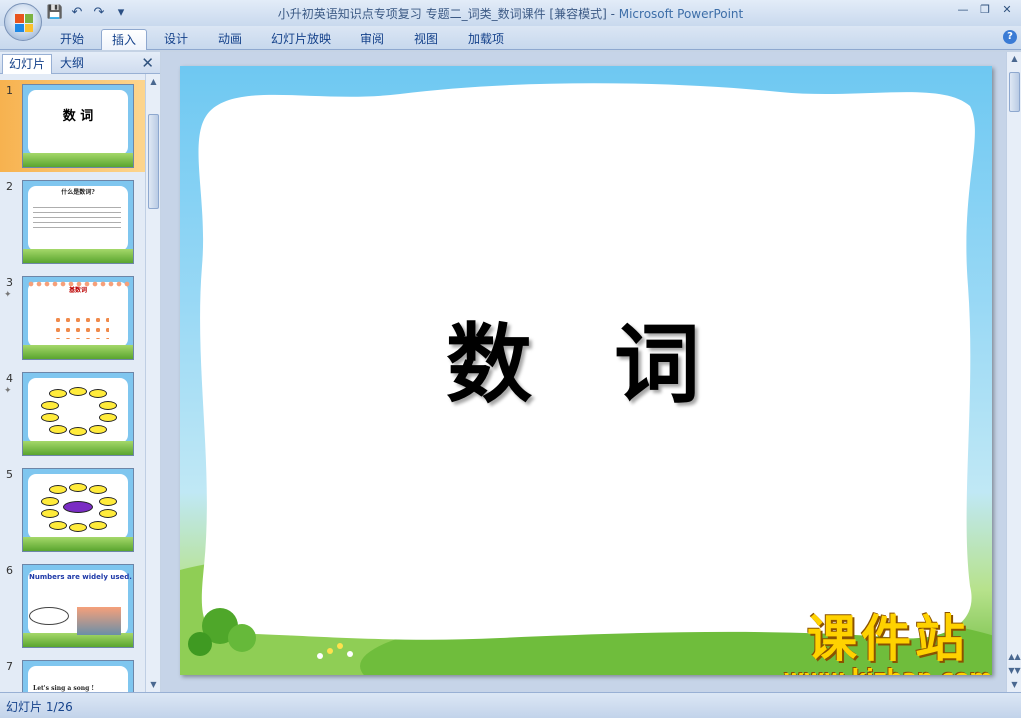 The width and height of the screenshot is (1021, 718). I want to click on thumbnail-slide-2: 2 什么是数词?, so click(72, 222).